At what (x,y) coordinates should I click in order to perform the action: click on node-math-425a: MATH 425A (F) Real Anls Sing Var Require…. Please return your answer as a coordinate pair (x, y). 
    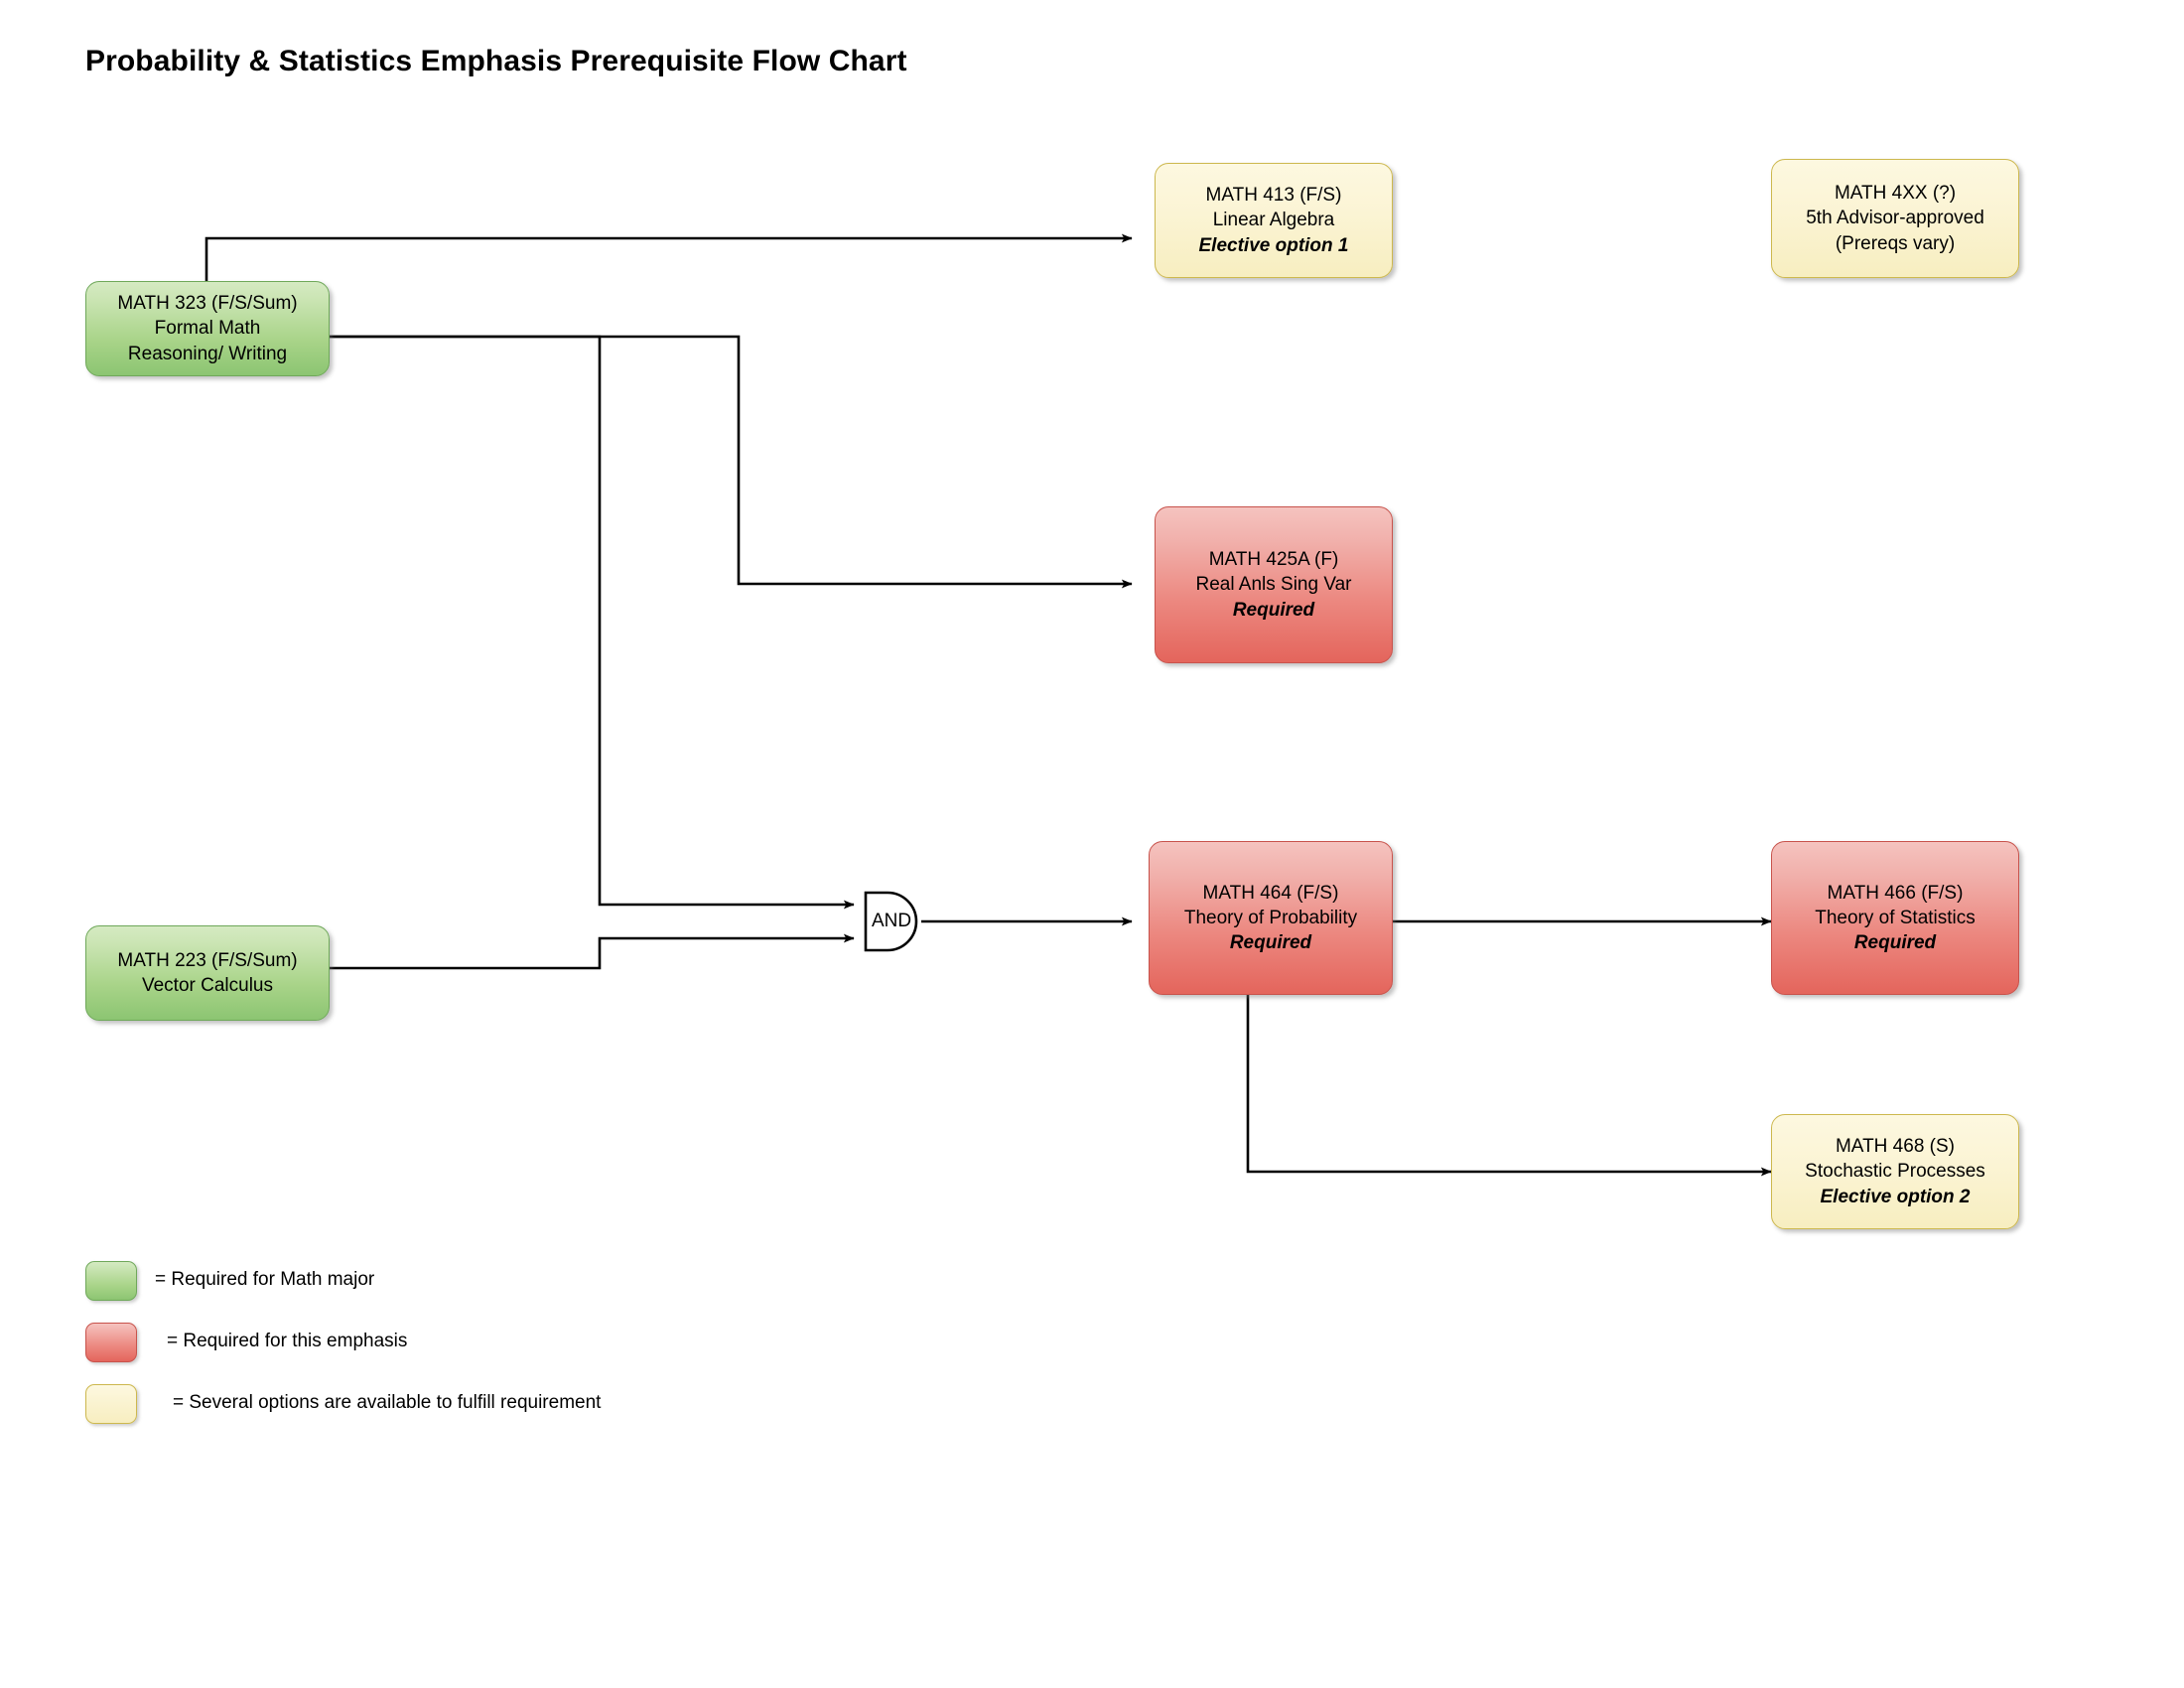
    Looking at the image, I should click on (1274, 584).